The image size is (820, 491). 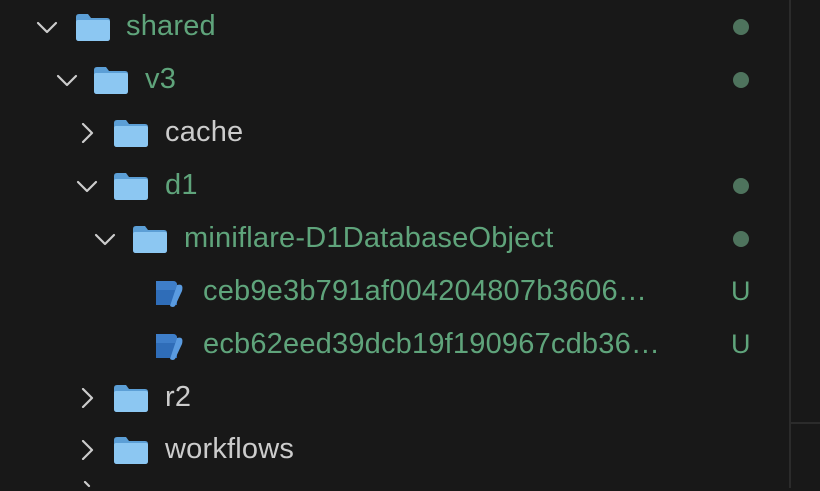 I want to click on tree-item-label: d1, so click(x=181, y=185).